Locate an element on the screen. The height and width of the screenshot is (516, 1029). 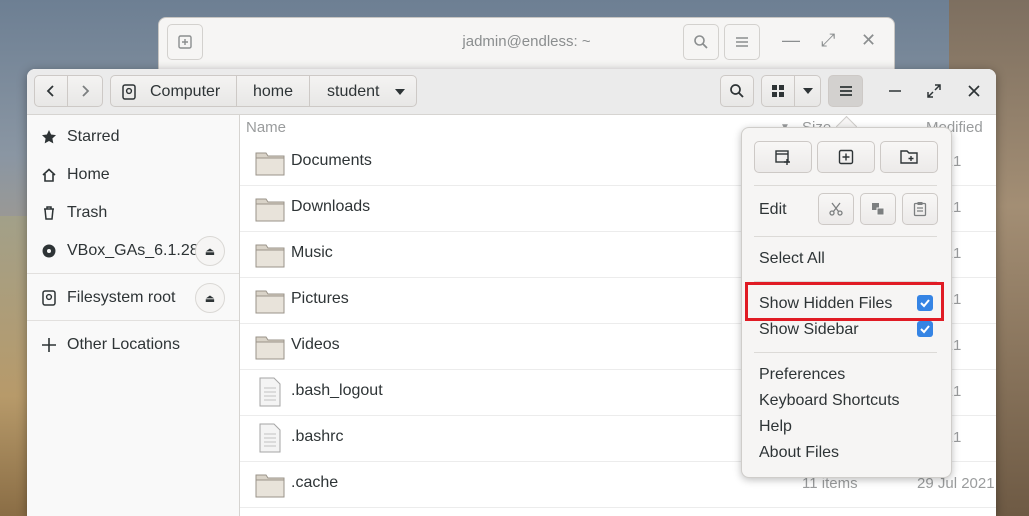
chevron-left-icon is located at coordinates (50, 91).